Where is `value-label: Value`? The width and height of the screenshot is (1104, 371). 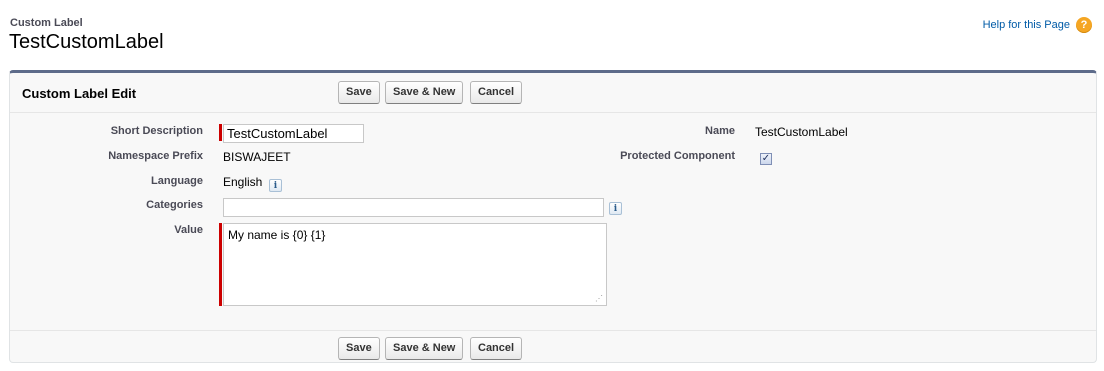 value-label: Value is located at coordinates (188, 230).